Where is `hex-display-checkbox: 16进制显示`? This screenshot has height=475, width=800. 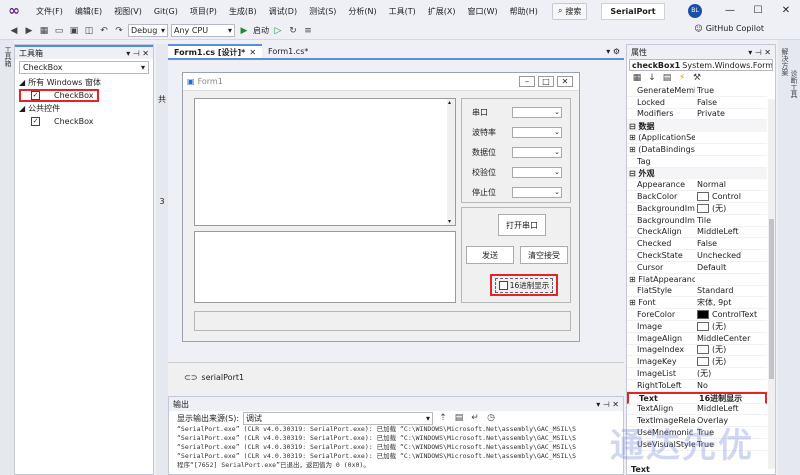
hex-display-checkbox: 16进制显示 is located at coordinates (524, 285).